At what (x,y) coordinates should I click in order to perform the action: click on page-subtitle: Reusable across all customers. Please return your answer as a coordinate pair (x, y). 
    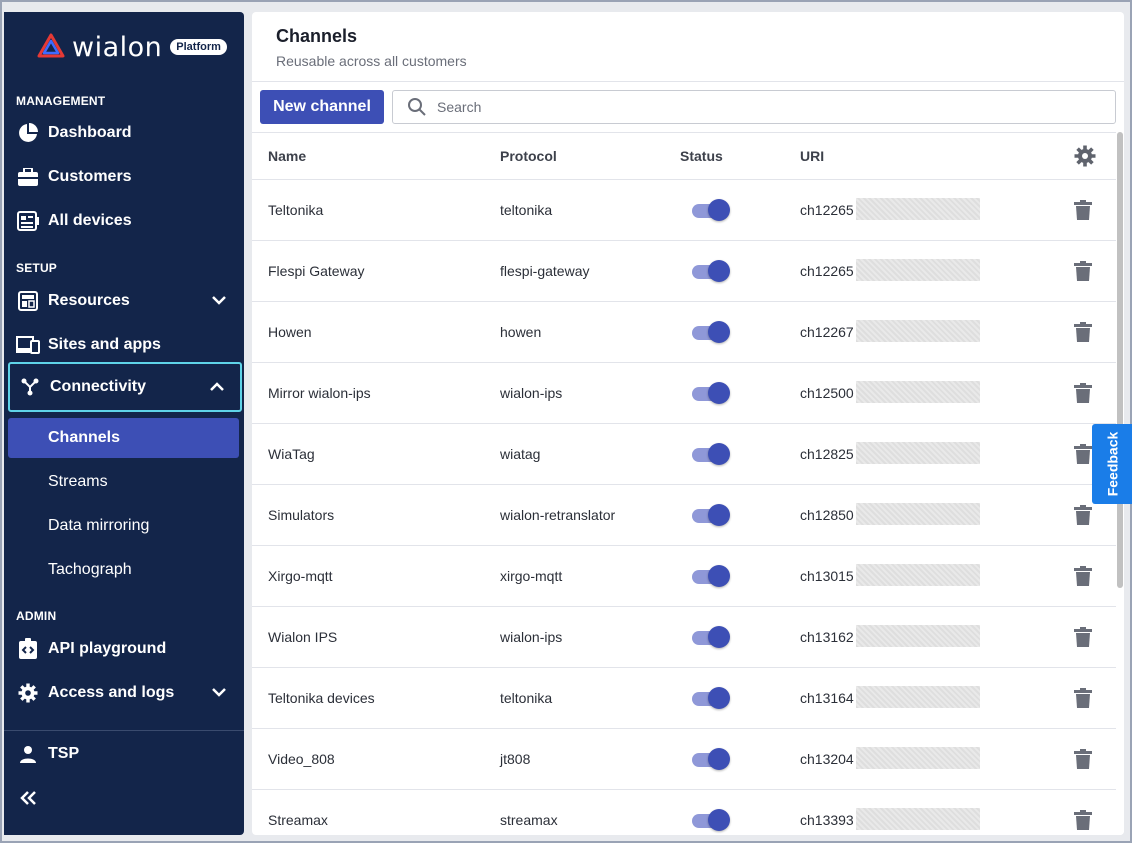
    Looking at the image, I should click on (371, 61).